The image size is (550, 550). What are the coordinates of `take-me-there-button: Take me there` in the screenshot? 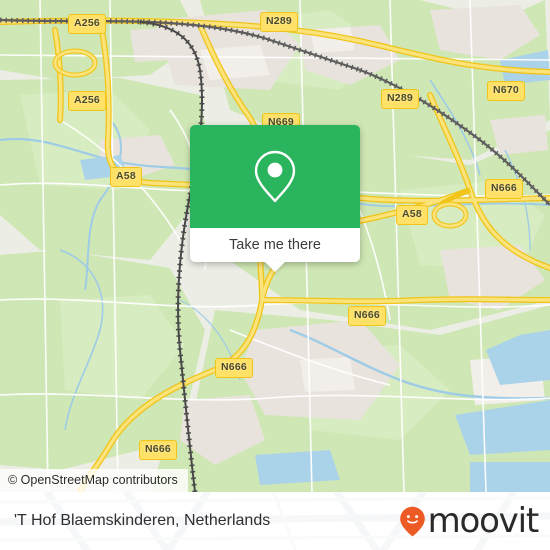 It's located at (275, 250).